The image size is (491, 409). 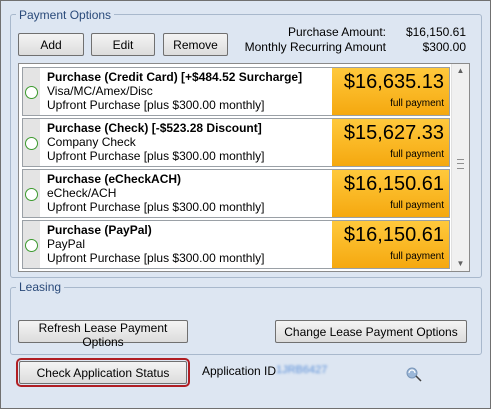 What do you see at coordinates (460, 264) in the screenshot?
I see `scroll-down-arrow-icon: ▼` at bounding box center [460, 264].